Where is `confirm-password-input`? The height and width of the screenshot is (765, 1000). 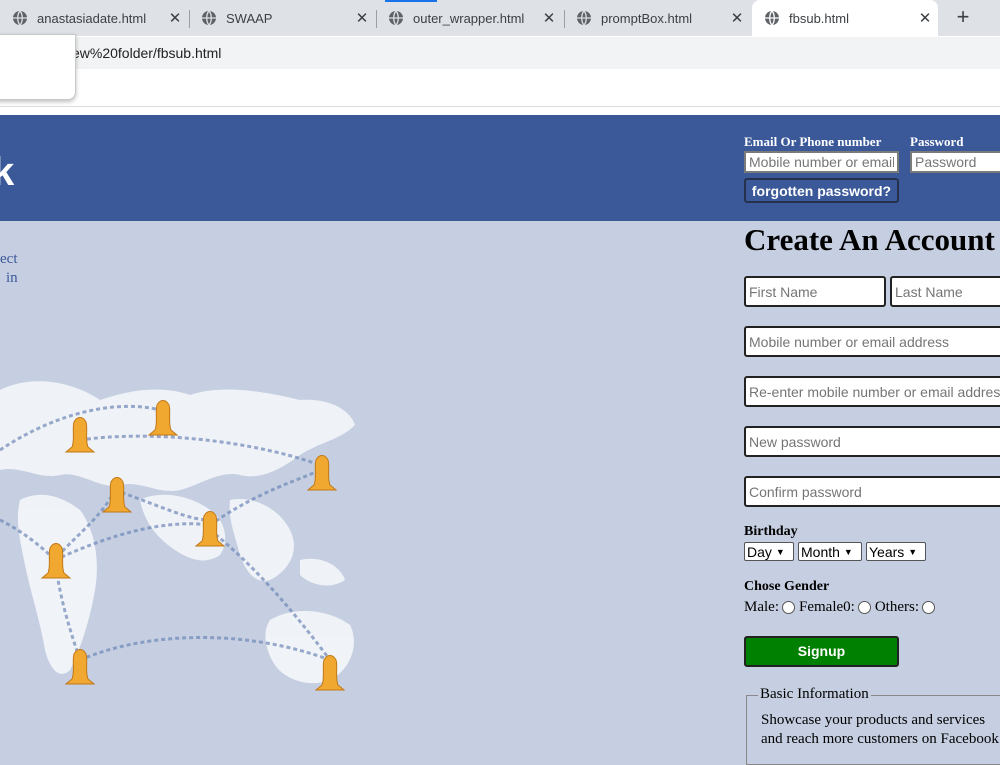
confirm-password-input is located at coordinates (872, 491).